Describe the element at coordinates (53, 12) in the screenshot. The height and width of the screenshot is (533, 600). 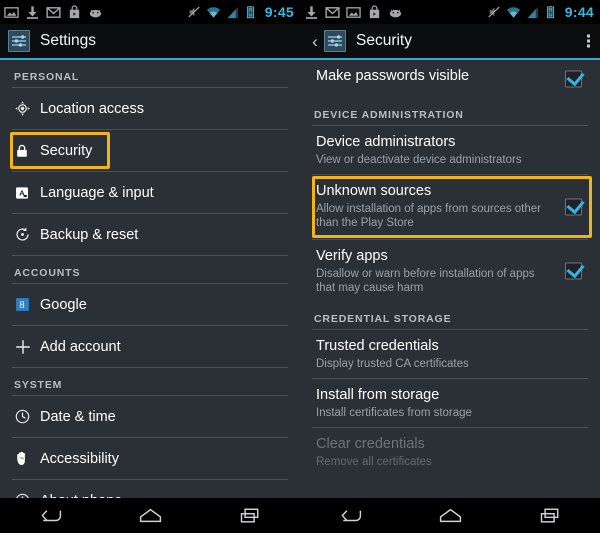
I see `left-status-notification-icons` at that location.